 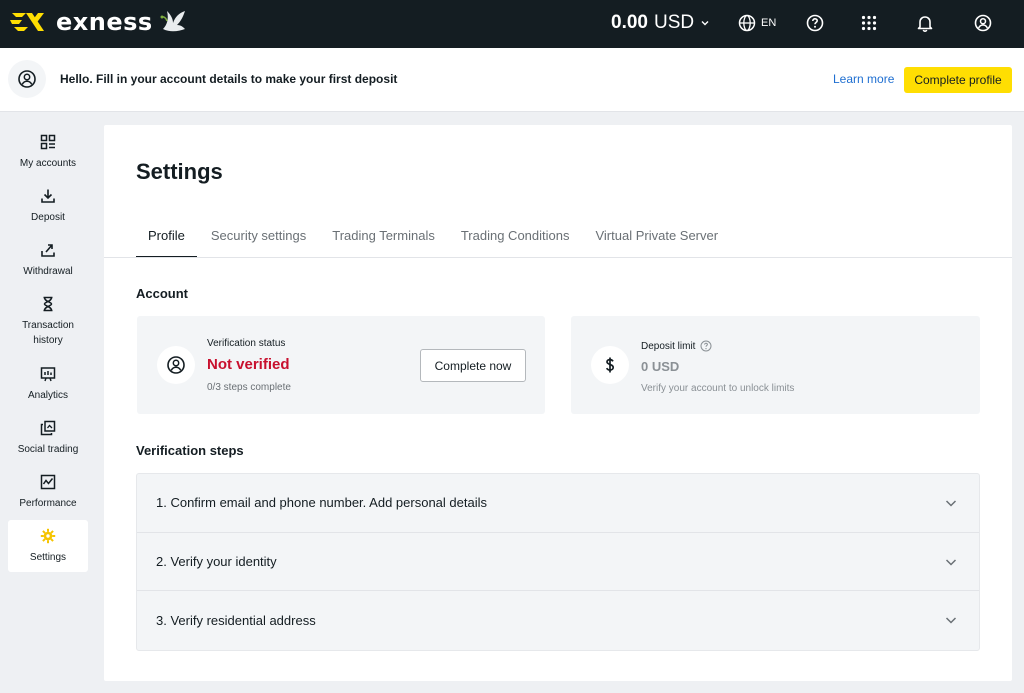 I want to click on verification-step-label: 2. Verify your identity, so click(x=216, y=561).